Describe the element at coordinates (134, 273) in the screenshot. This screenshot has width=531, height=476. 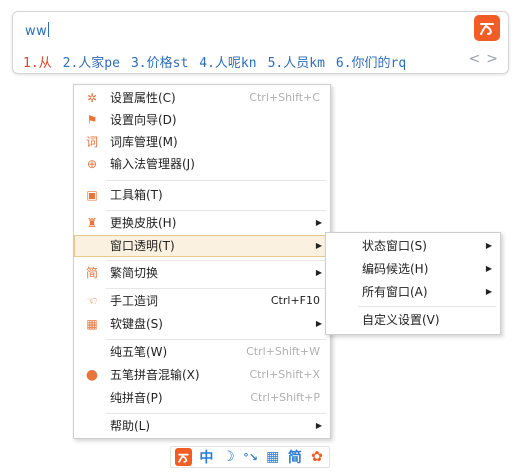
I see `menu-item-label: 繁简切换` at that location.